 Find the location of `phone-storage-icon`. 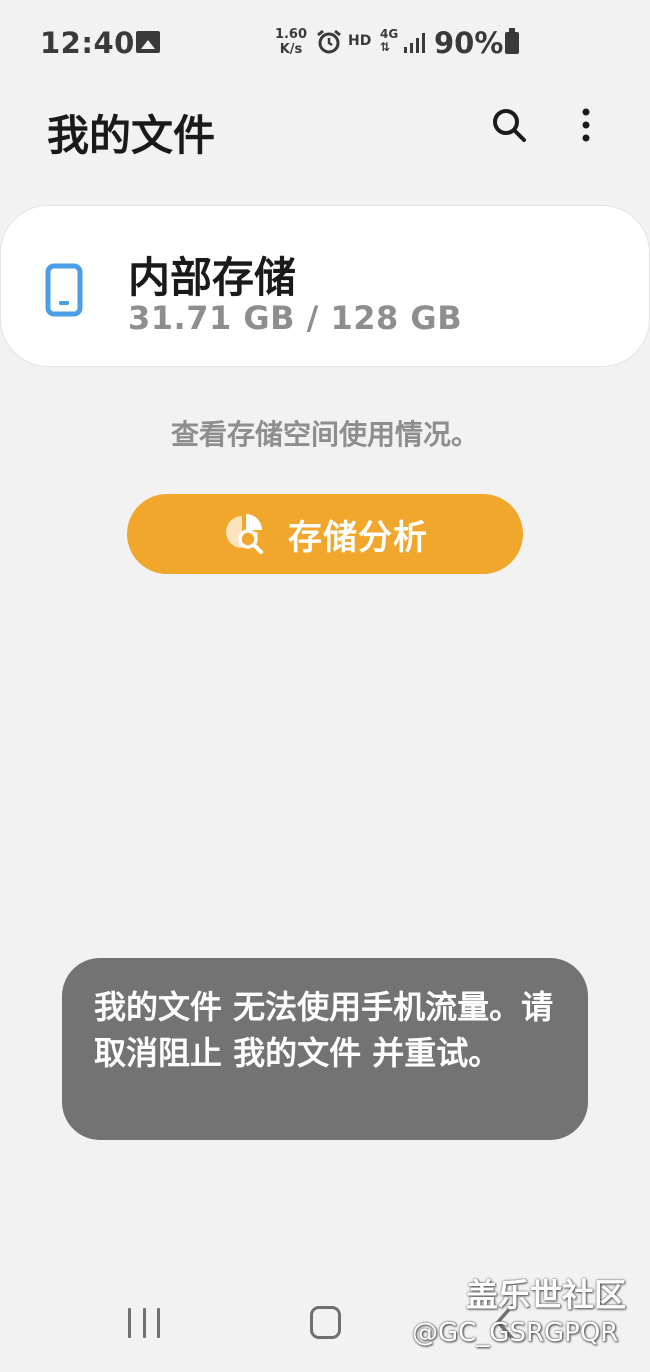

phone-storage-icon is located at coordinates (64, 290).